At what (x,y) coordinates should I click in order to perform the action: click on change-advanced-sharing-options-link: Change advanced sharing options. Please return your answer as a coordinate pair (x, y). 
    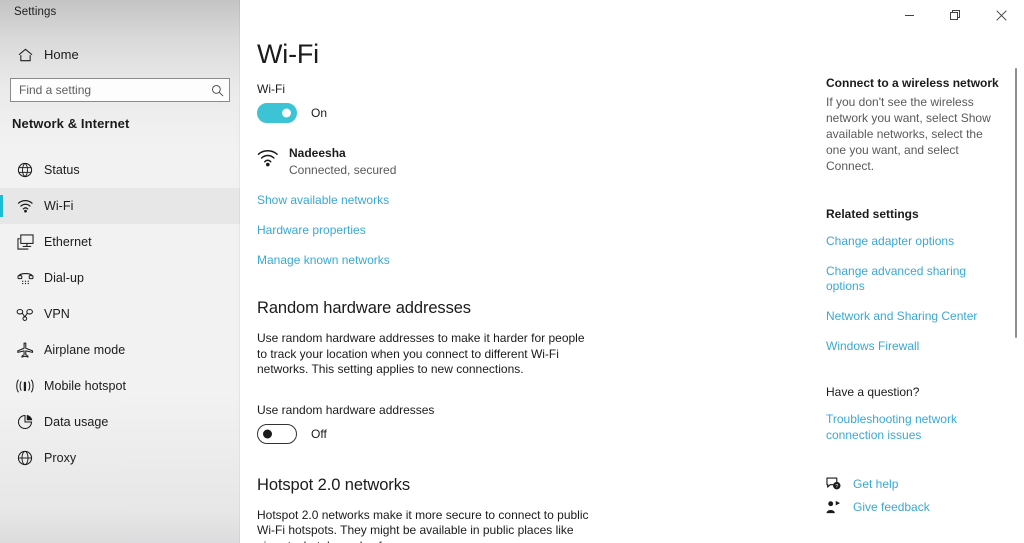
    Looking at the image, I should click on (913, 279).